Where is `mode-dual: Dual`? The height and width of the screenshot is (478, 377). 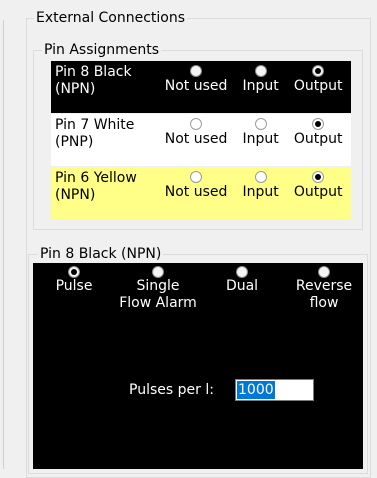
mode-dual: Dual is located at coordinates (242, 280).